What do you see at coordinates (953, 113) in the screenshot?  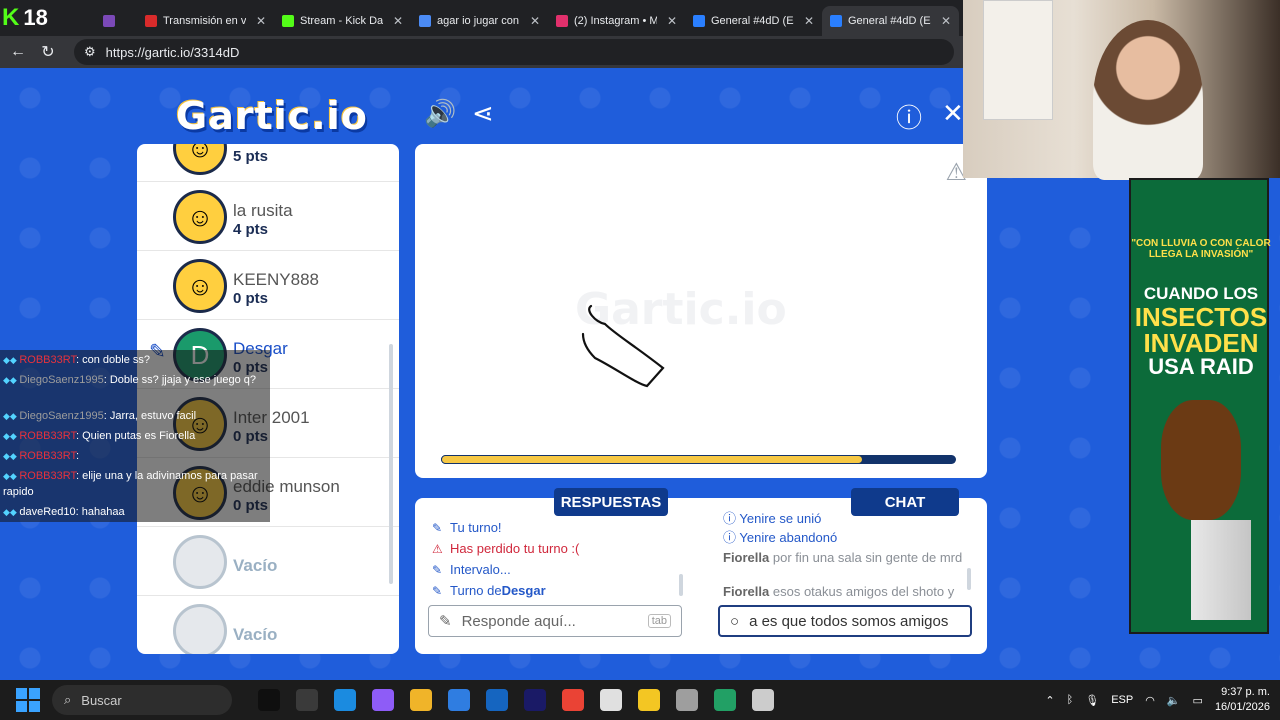 I see `close-icon: ✕` at bounding box center [953, 113].